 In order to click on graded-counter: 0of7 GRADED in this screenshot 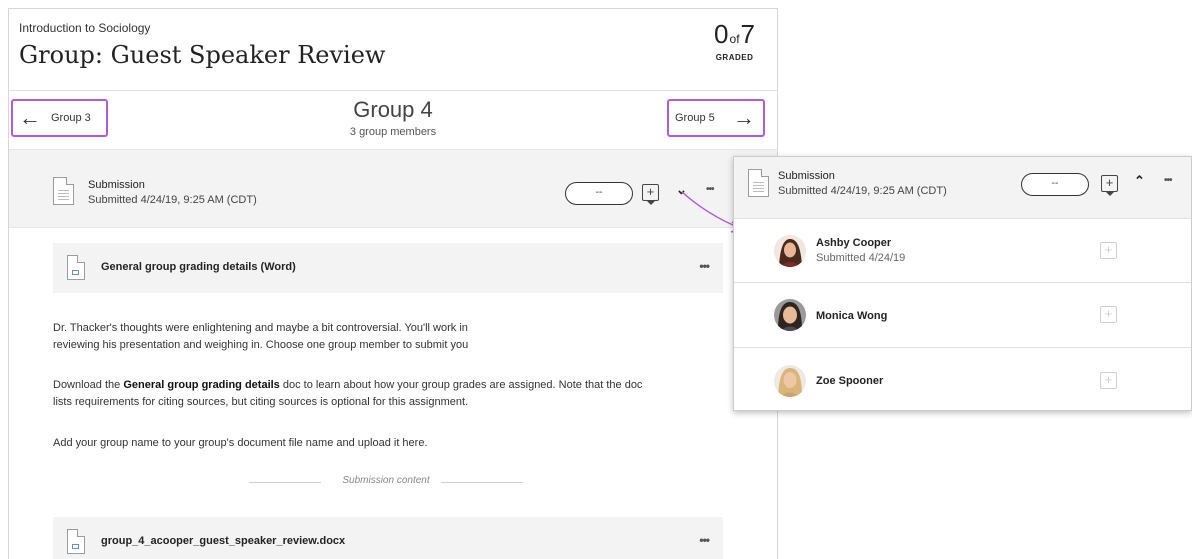, I will do `click(734, 41)`.